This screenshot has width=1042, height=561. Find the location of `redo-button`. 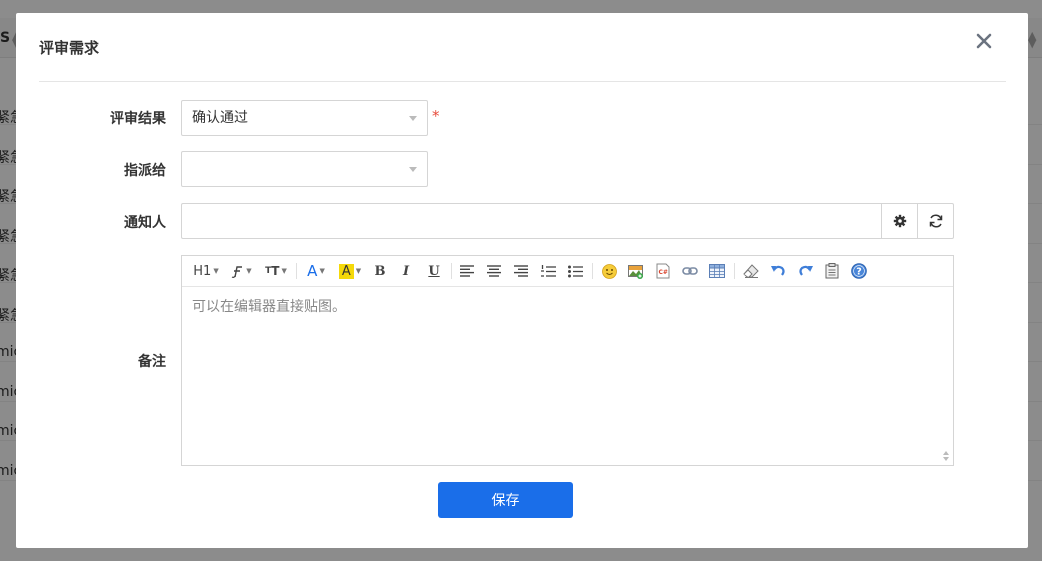

redo-button is located at coordinates (805, 271).